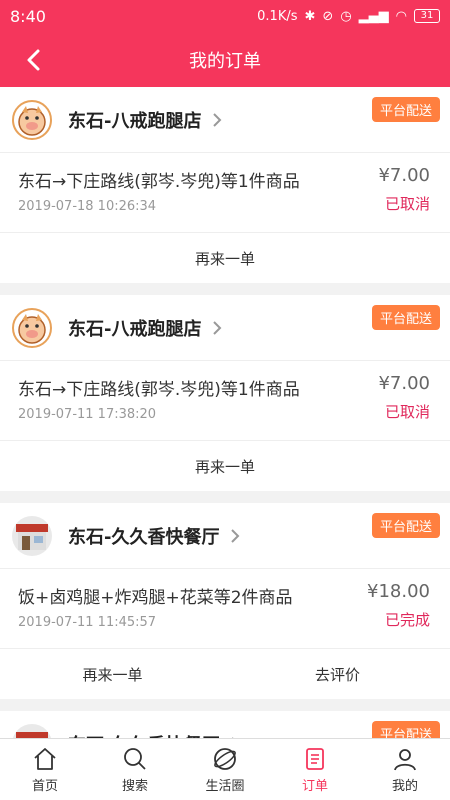 The width and height of the screenshot is (450, 800). What do you see at coordinates (28, 16) in the screenshot?
I see `status-time: 8:40` at bounding box center [28, 16].